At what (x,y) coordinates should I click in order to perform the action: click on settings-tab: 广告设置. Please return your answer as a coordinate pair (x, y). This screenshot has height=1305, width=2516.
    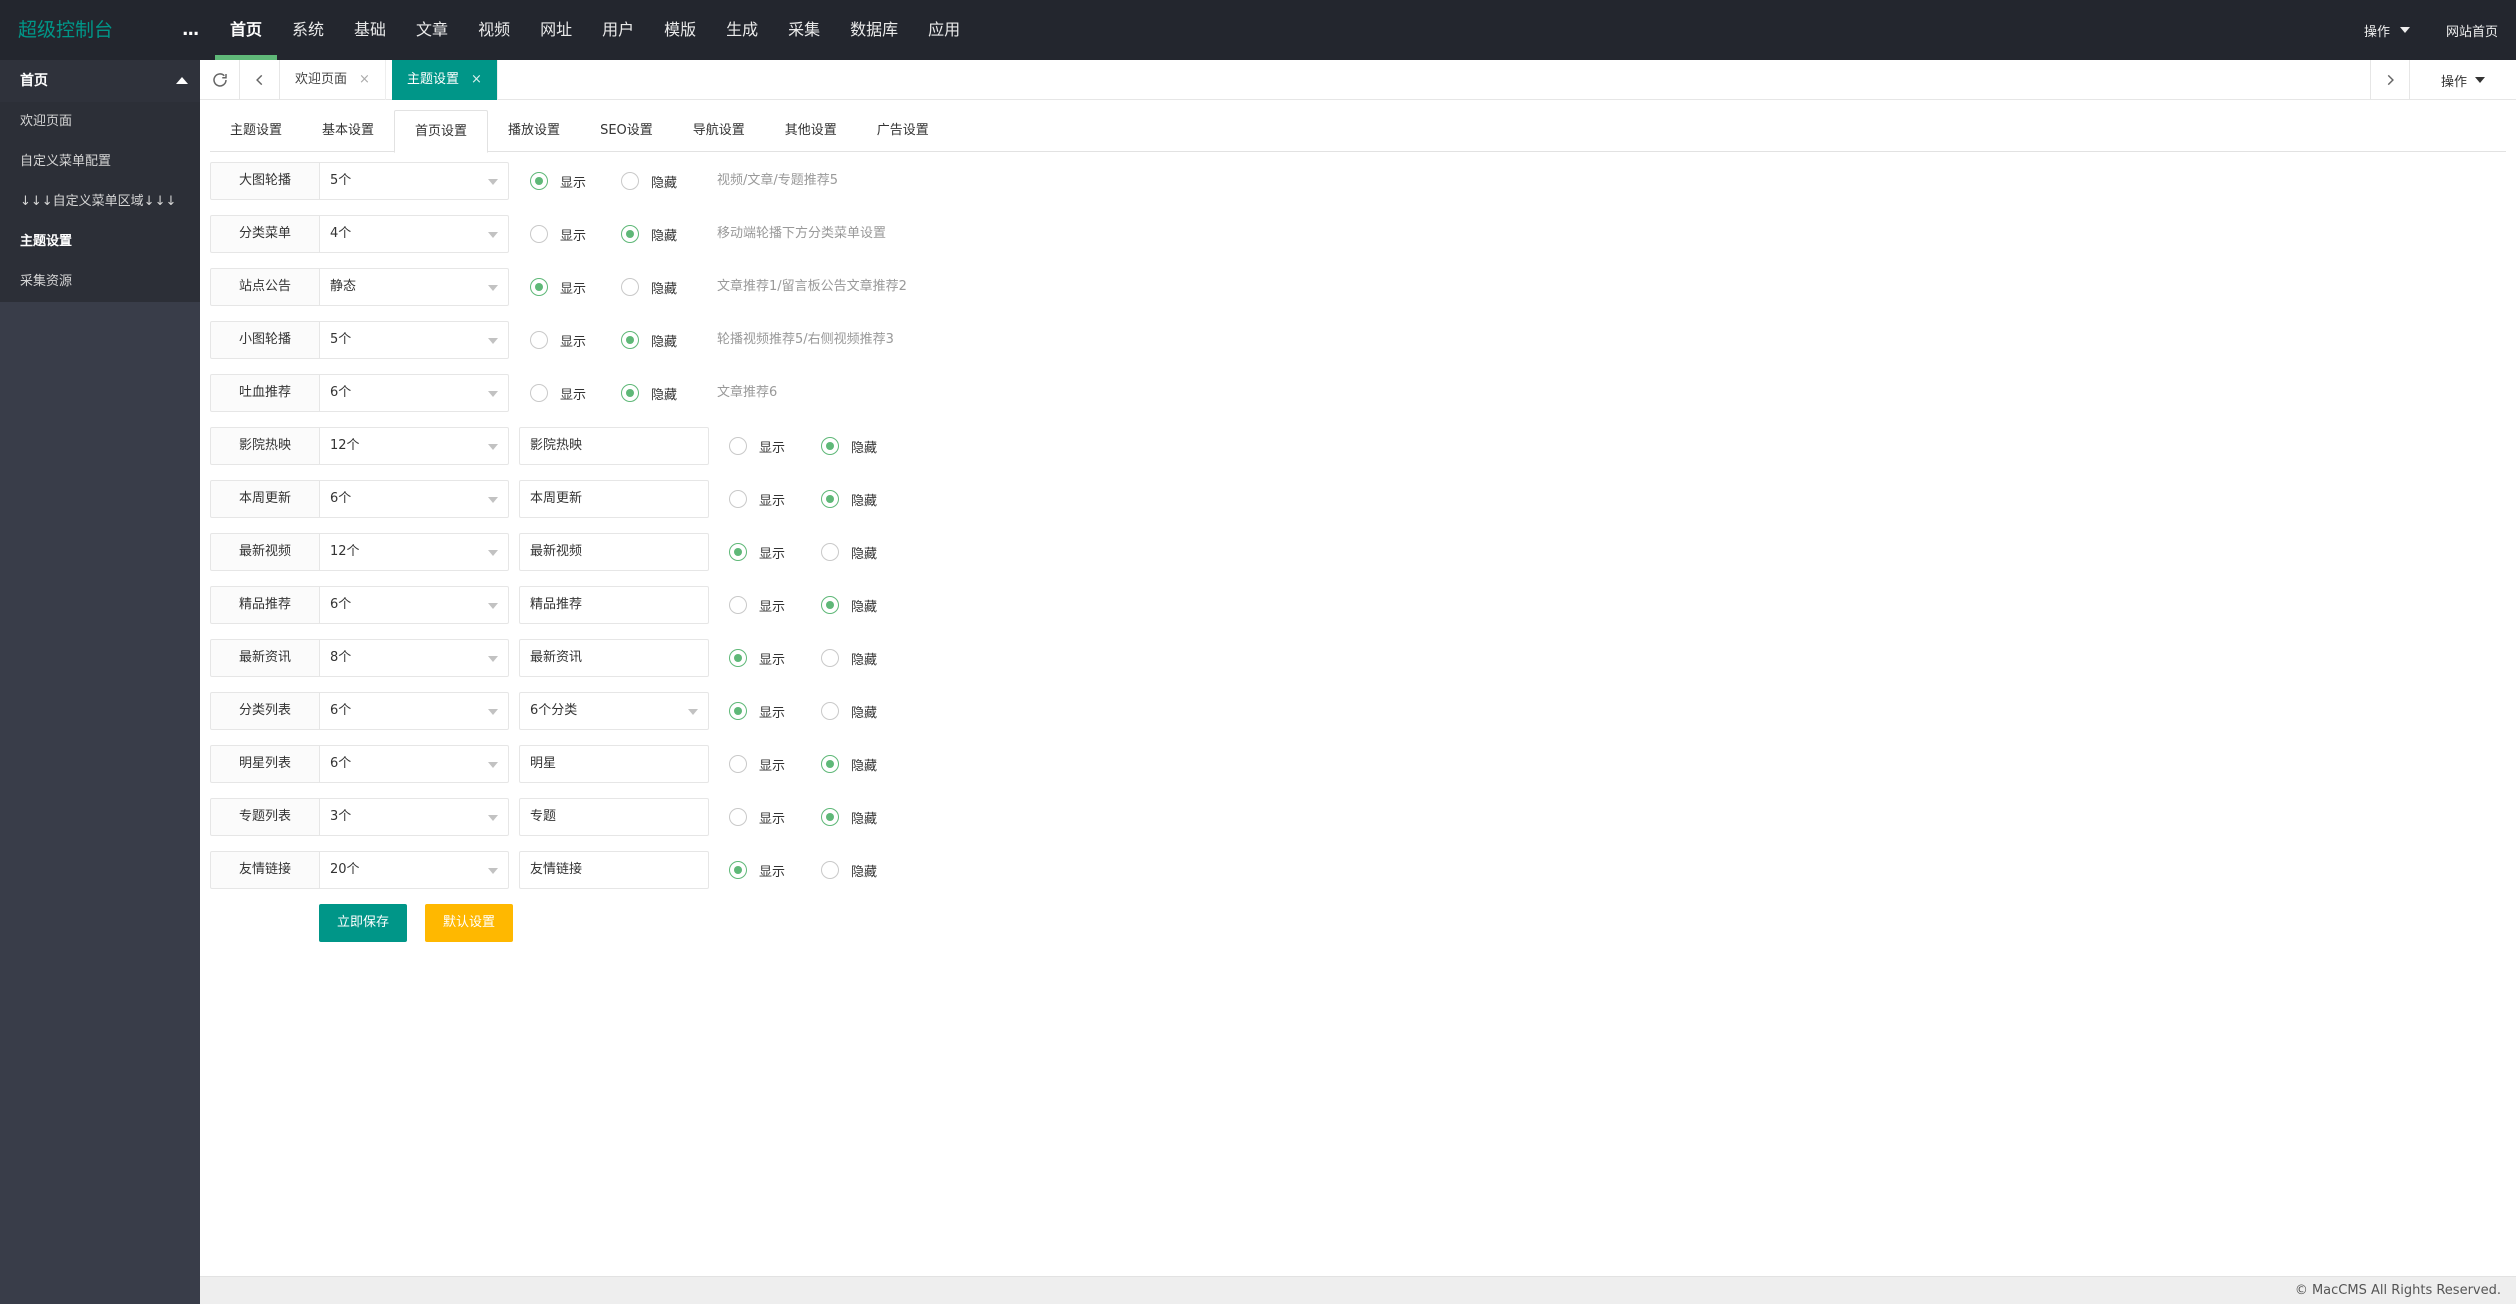
    Looking at the image, I should click on (903, 131).